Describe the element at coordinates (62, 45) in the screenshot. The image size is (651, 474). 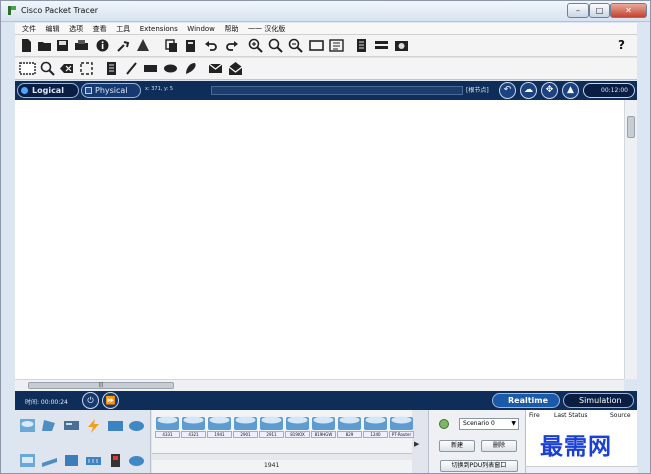
I see `save-icon` at that location.